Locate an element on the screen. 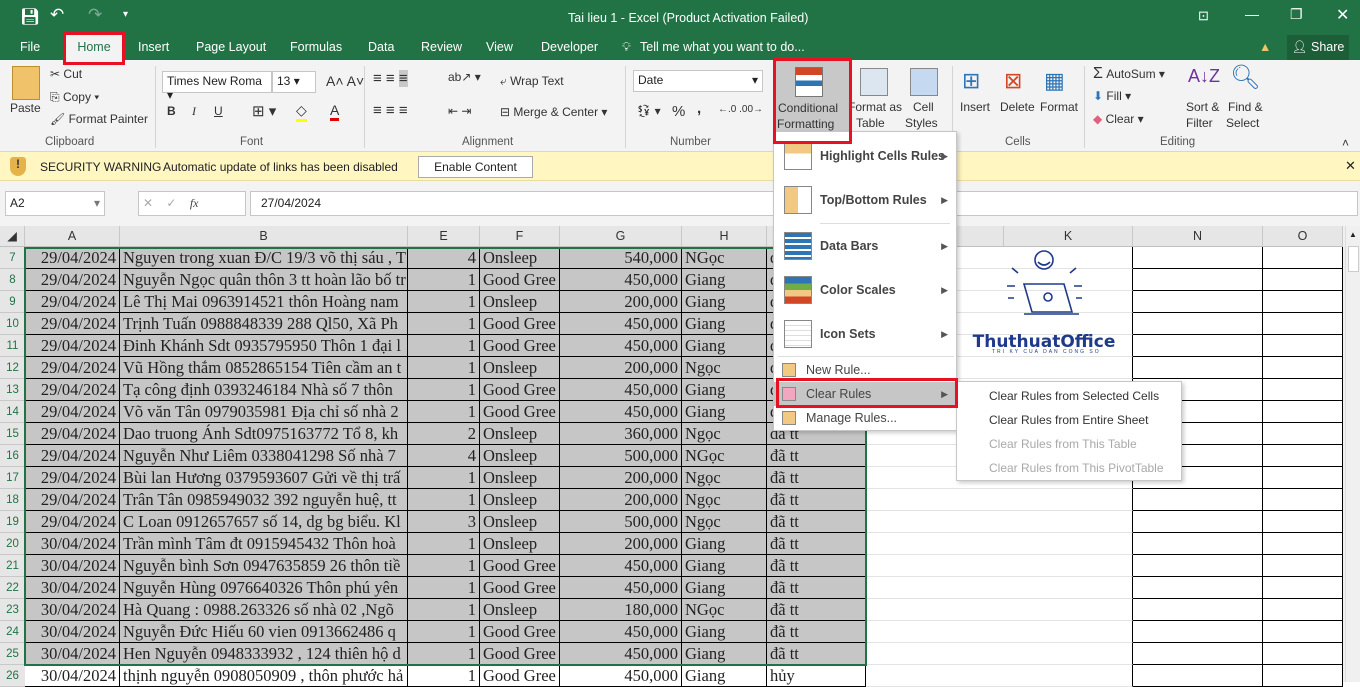  cut-button: ✂ Cut is located at coordinates (66, 74).